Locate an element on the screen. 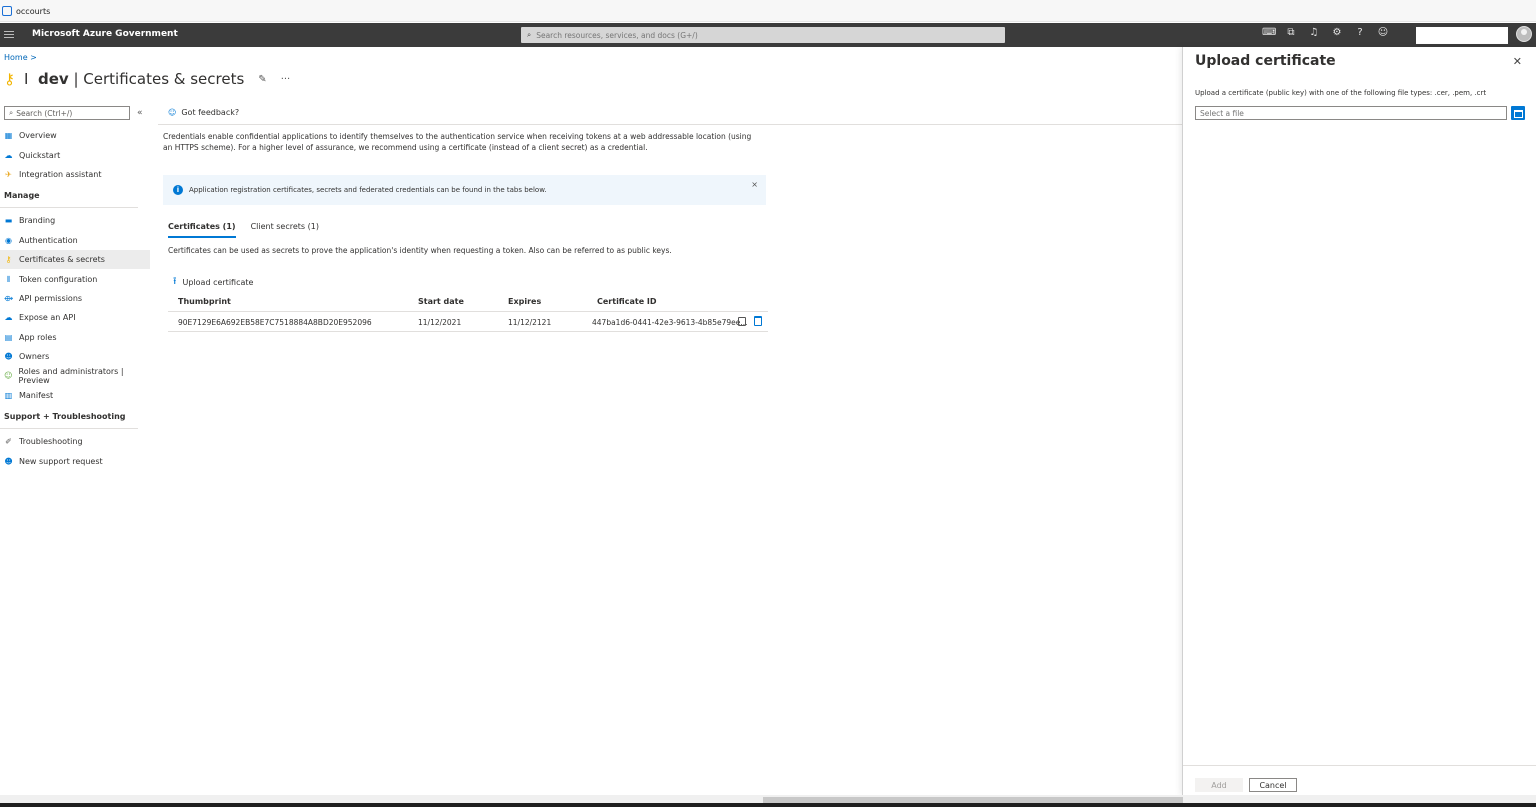 The image size is (1536, 807). help-icon: ? is located at coordinates (1360, 33).